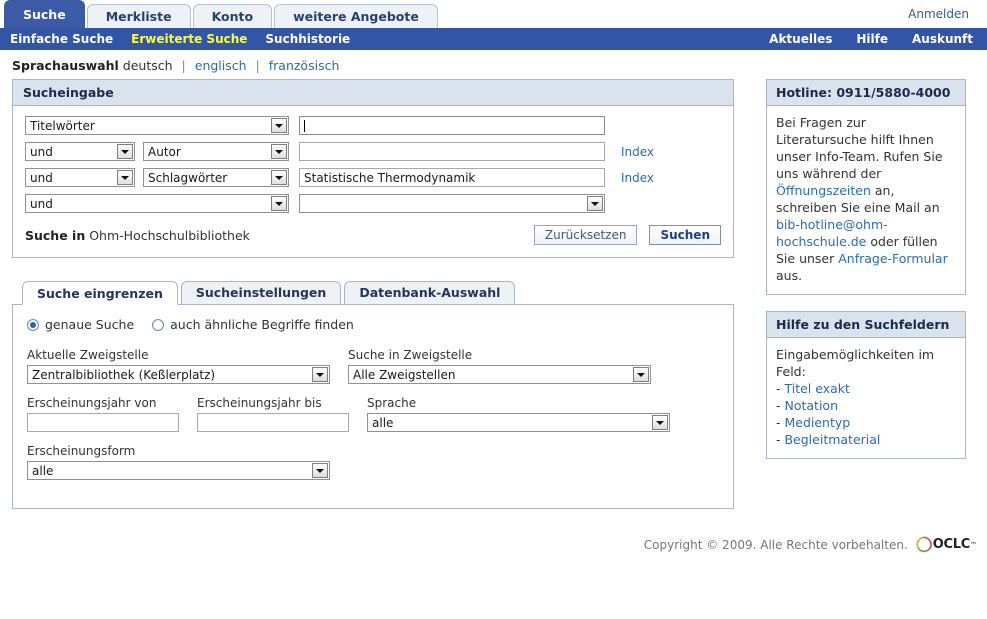 The height and width of the screenshot is (619, 987). I want to click on tab-merkliste: Merkliste, so click(138, 16).